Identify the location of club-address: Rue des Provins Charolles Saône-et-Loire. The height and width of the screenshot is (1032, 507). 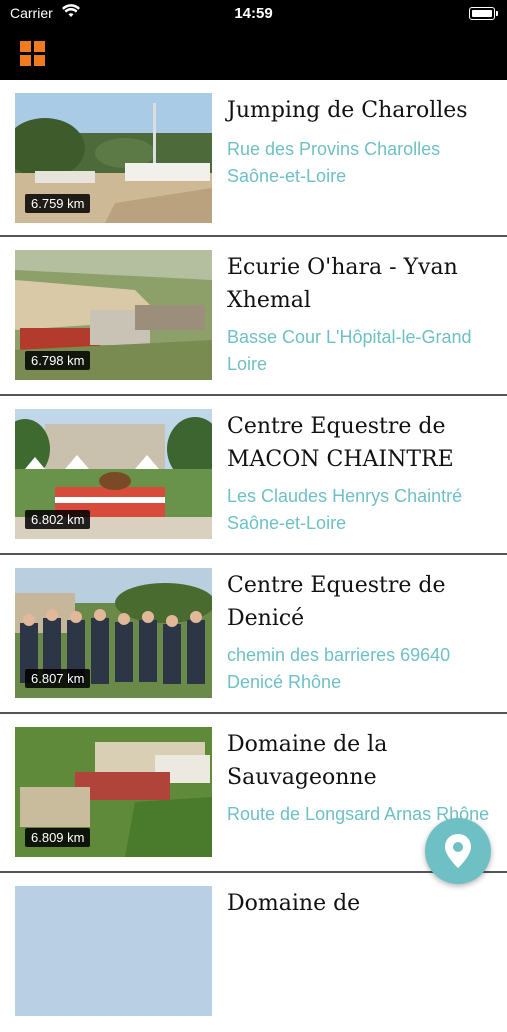
(334, 162).